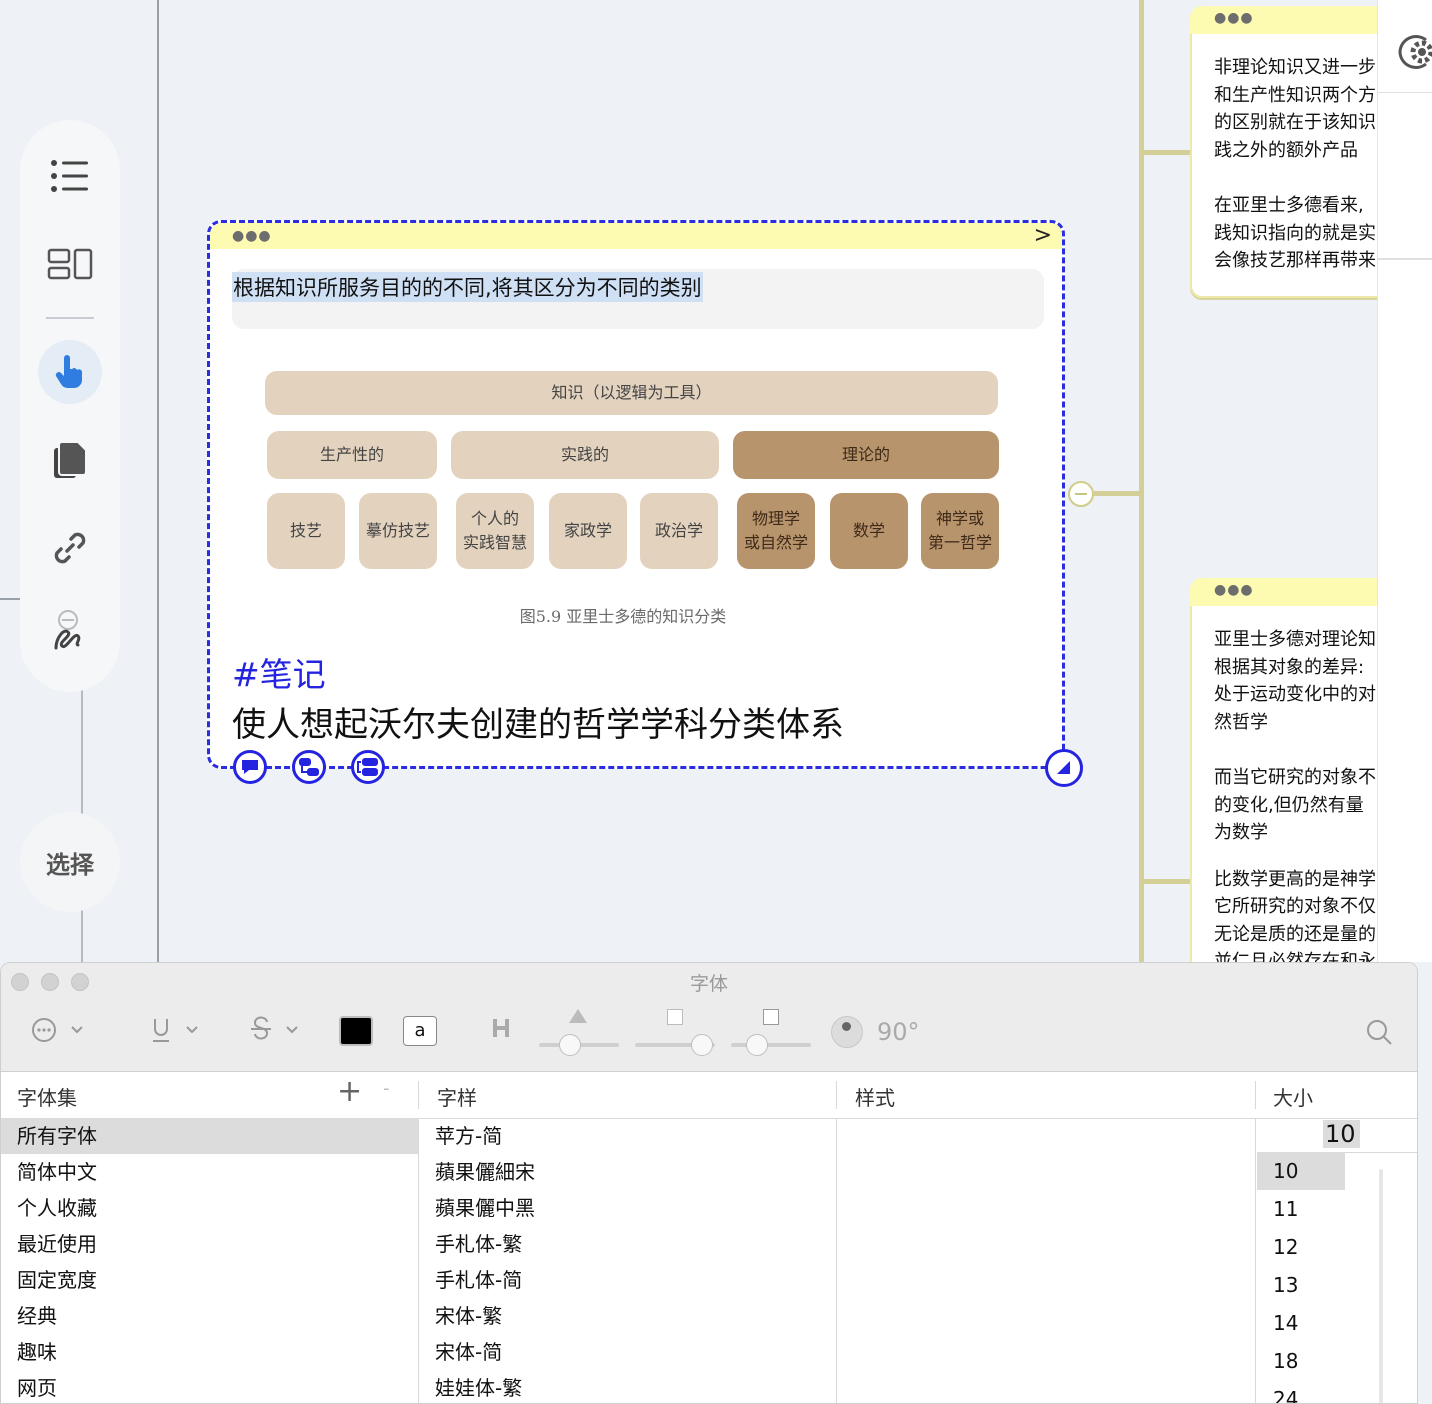  Describe the element at coordinates (1341, 1134) in the screenshot. I see `size-input-value: 10` at that location.